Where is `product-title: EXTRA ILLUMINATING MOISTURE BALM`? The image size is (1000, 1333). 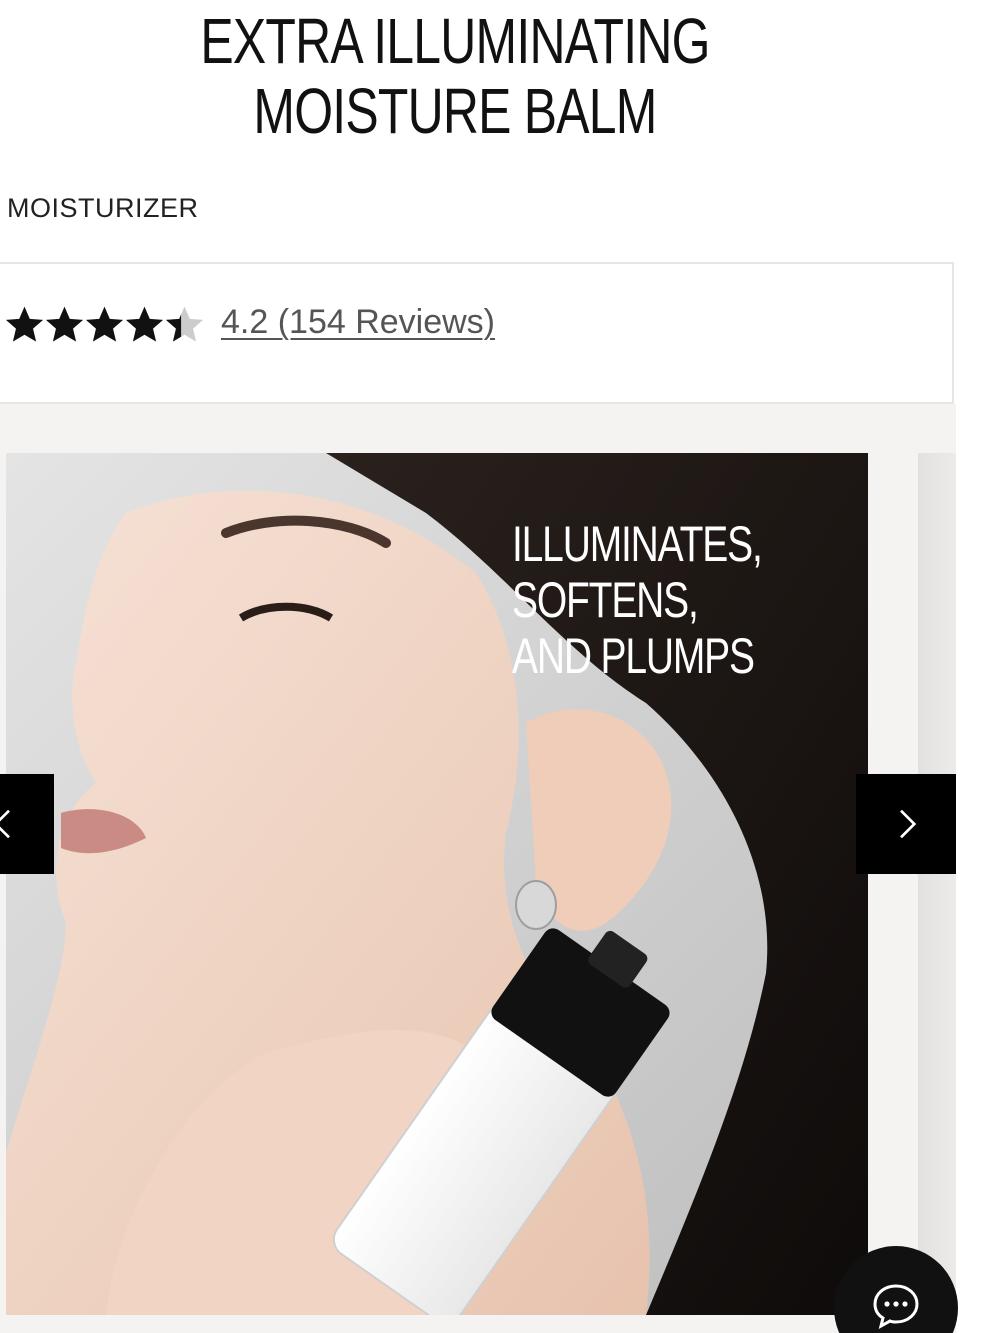
product-title: EXTRA ILLUMINATING MOISTURE BALM is located at coordinates (455, 76).